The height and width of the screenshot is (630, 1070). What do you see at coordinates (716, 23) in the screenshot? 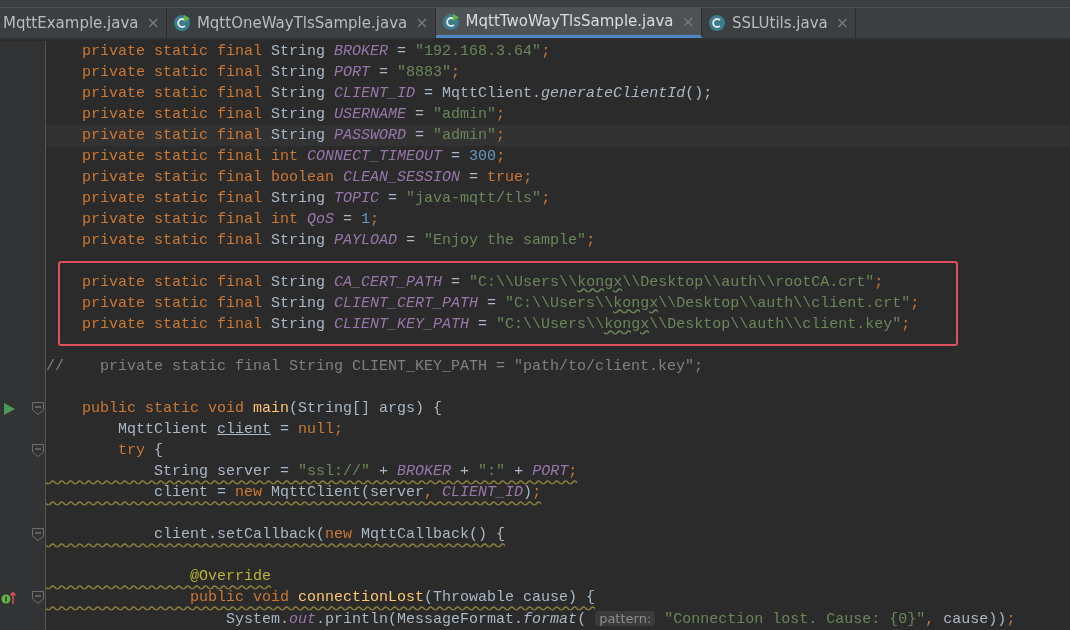
I see `class-icon` at bounding box center [716, 23].